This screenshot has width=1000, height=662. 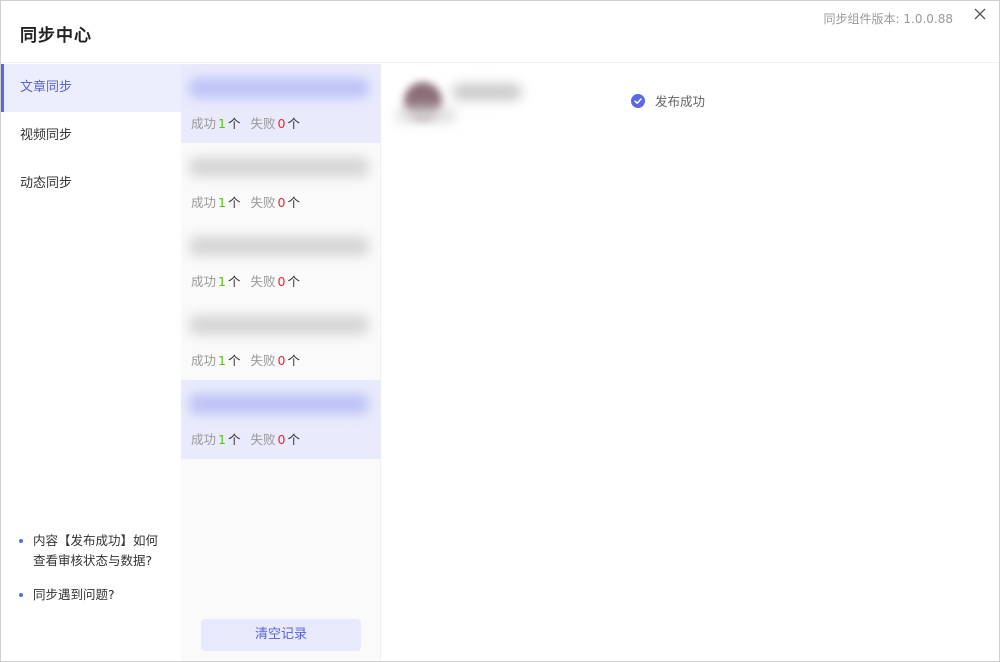 I want to click on status-label: 发布成功, so click(x=680, y=101).